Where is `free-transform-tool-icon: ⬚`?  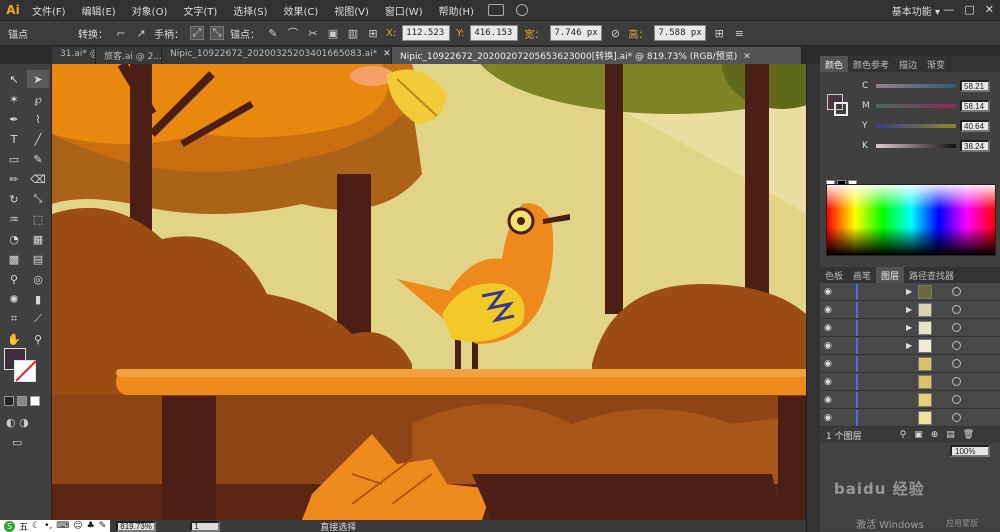 free-transform-tool-icon: ⬚ is located at coordinates (38, 219).